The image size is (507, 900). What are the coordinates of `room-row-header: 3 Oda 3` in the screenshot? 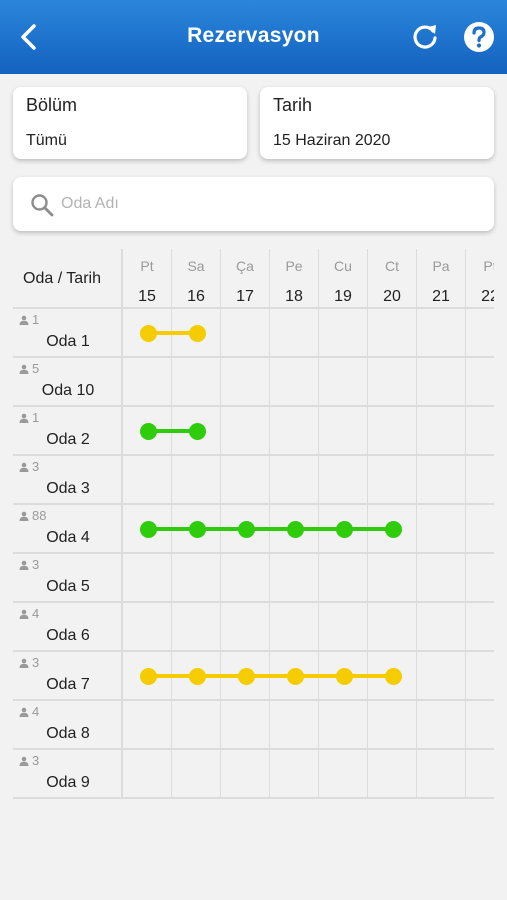 It's located at (68, 480).